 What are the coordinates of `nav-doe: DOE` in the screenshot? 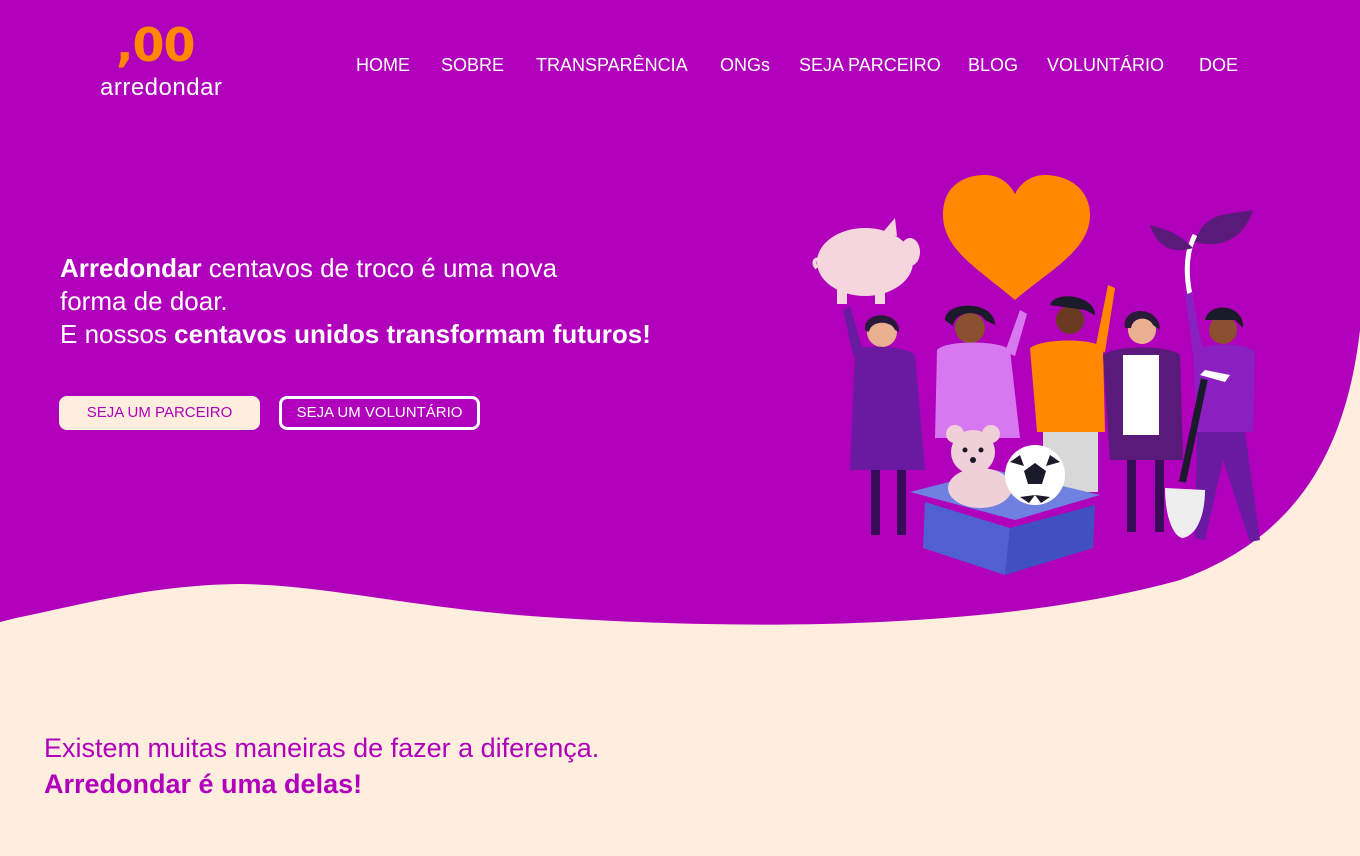 It's located at (1218, 65).